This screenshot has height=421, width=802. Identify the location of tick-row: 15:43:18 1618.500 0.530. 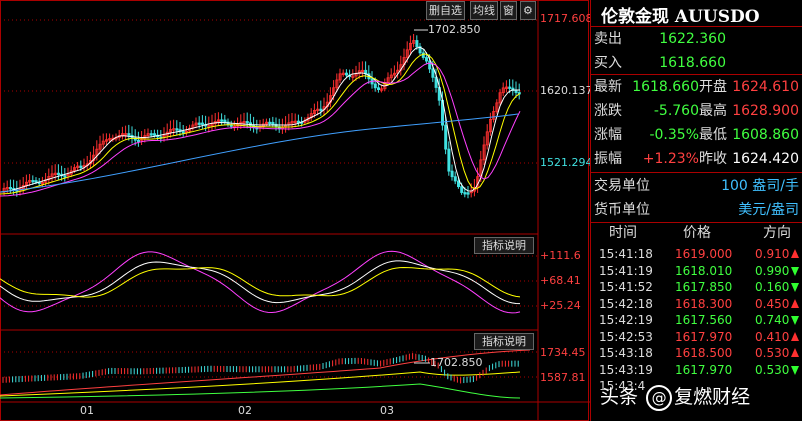
(696, 353).